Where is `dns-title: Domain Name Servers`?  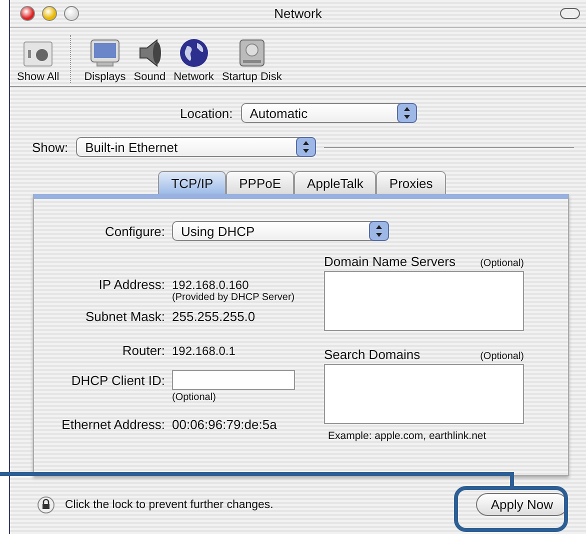
dns-title: Domain Name Servers is located at coordinates (390, 261).